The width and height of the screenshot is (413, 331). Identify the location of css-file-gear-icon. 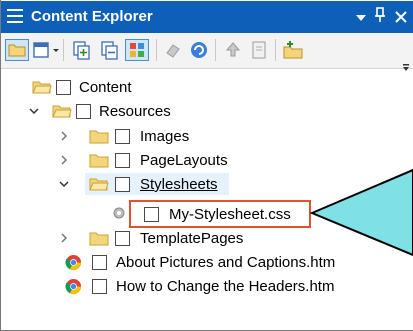
(119, 213).